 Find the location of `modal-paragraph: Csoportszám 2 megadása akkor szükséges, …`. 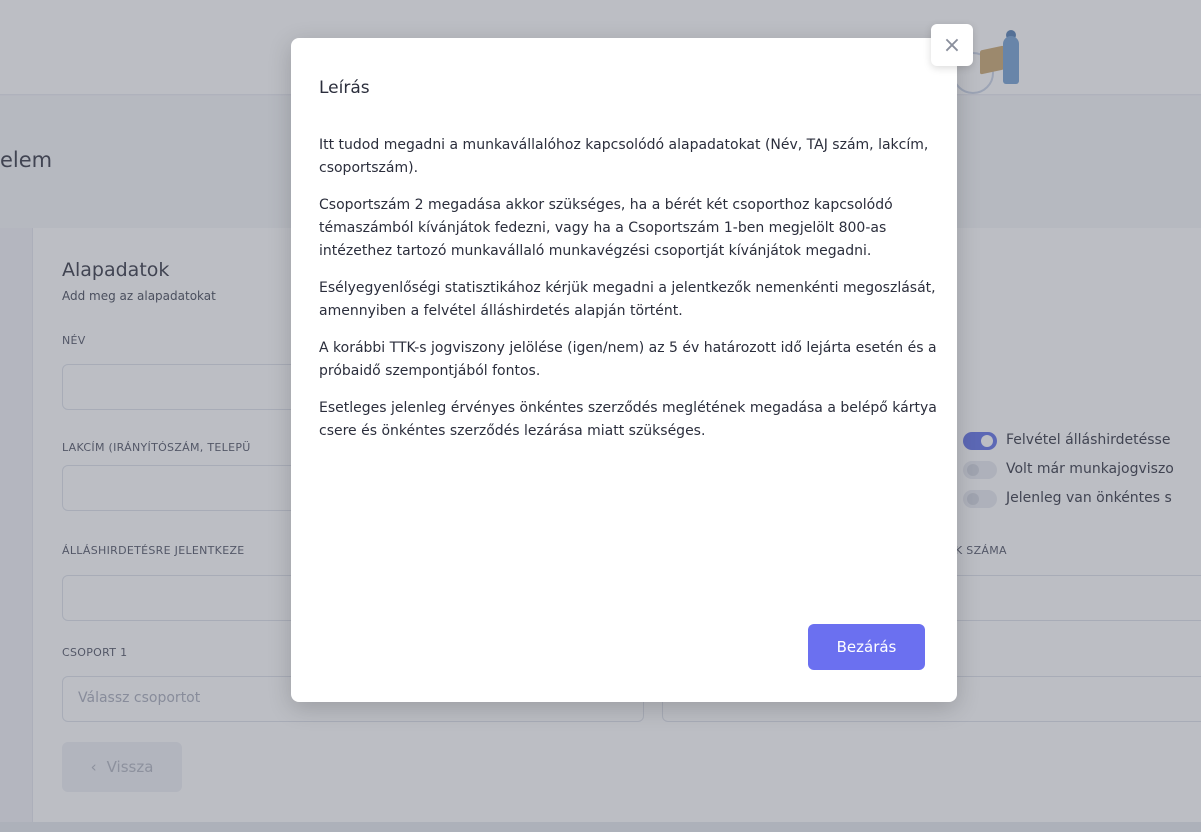

modal-paragraph: Csoportszám 2 megadása akkor szükséges, … is located at coordinates (606, 228).